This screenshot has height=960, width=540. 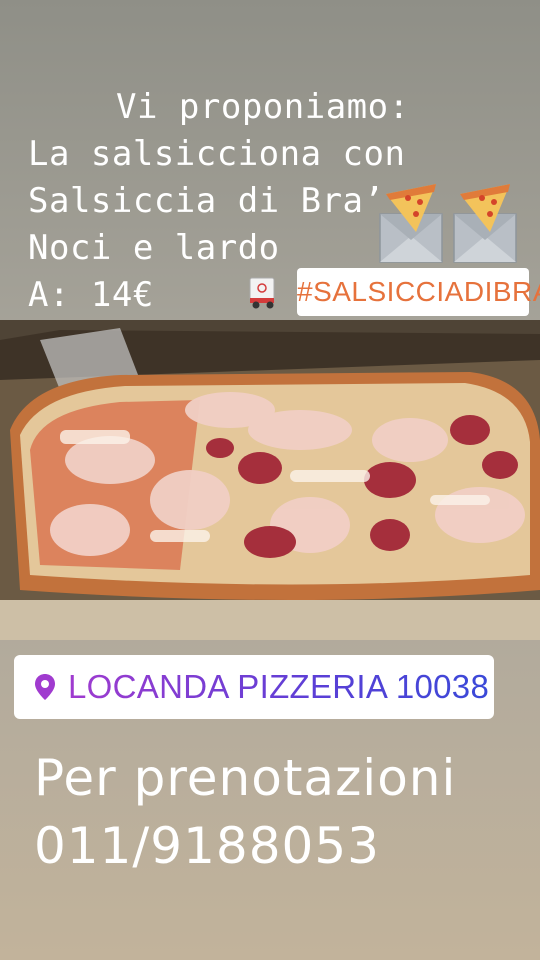 What do you see at coordinates (279, 686) in the screenshot?
I see `location-label: LOCANDA PIZZERIA 10038` at bounding box center [279, 686].